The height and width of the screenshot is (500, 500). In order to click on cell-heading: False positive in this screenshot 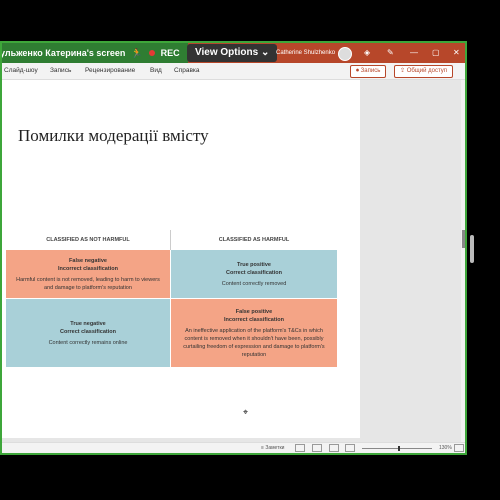, I will do `click(254, 311)`.